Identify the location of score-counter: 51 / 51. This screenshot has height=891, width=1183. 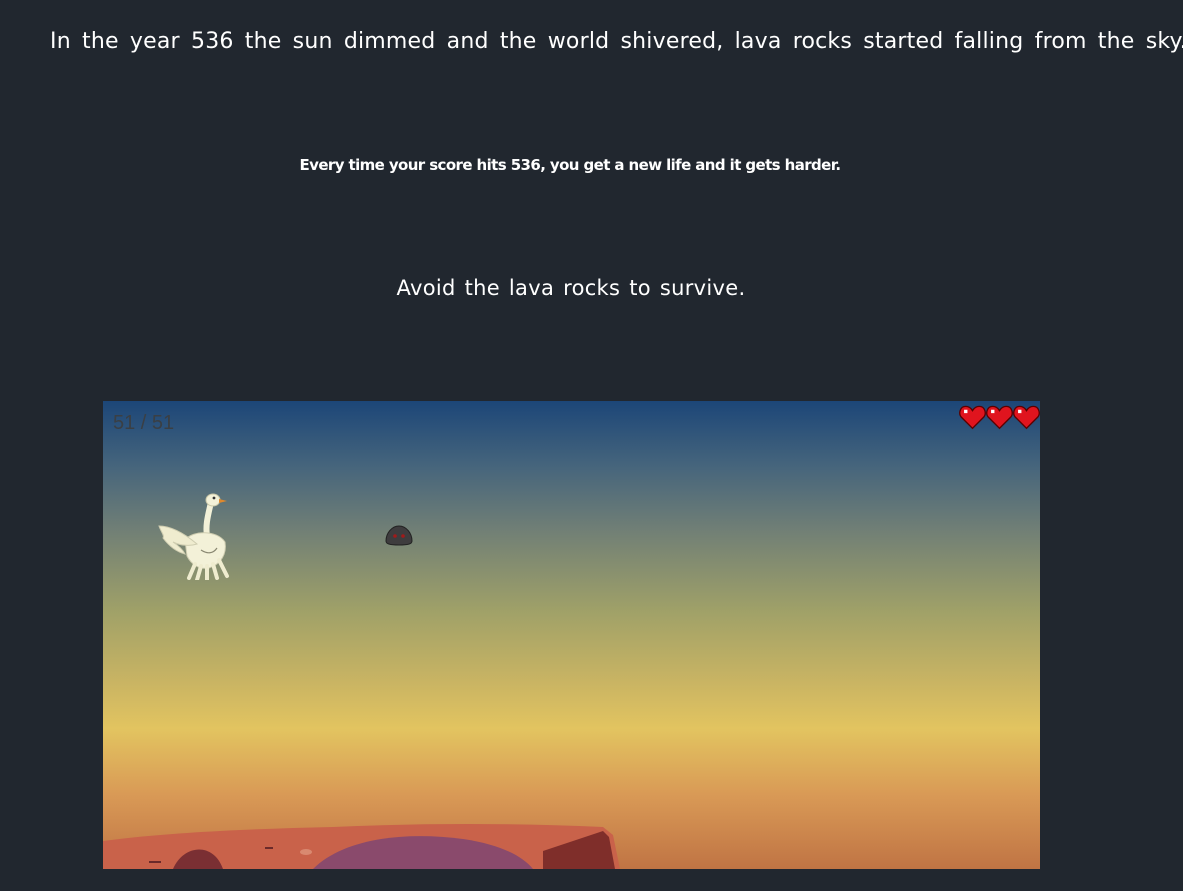
(144, 423).